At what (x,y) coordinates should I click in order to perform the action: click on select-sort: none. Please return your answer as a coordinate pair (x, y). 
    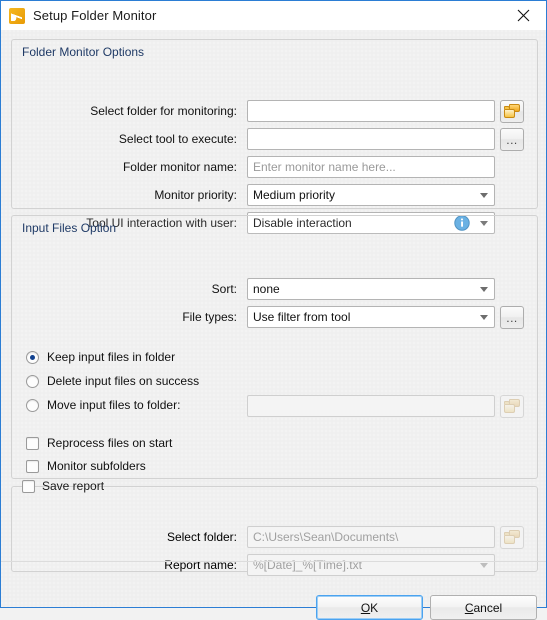
    Looking at the image, I should click on (371, 289).